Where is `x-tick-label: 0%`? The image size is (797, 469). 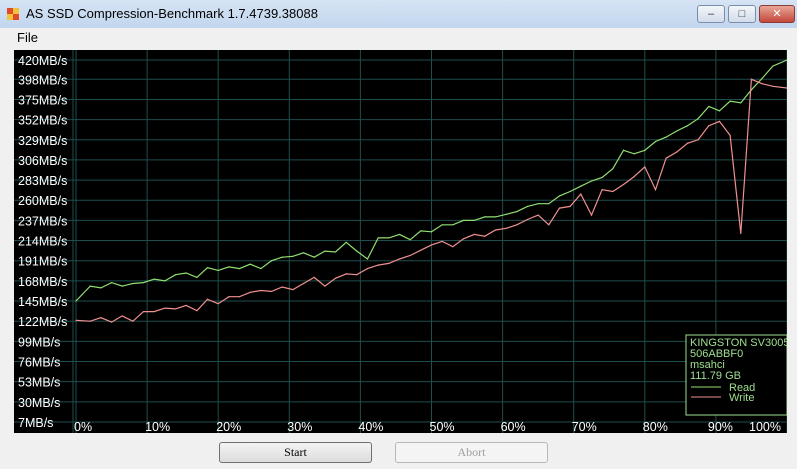
x-tick-label: 0% is located at coordinates (83, 426).